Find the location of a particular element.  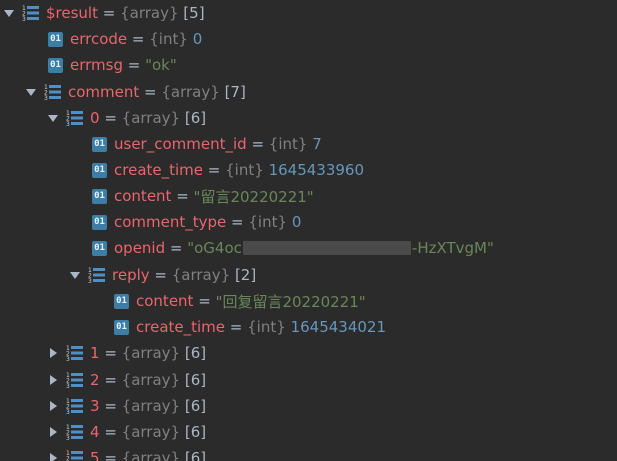

var-name: 4 is located at coordinates (95, 432).